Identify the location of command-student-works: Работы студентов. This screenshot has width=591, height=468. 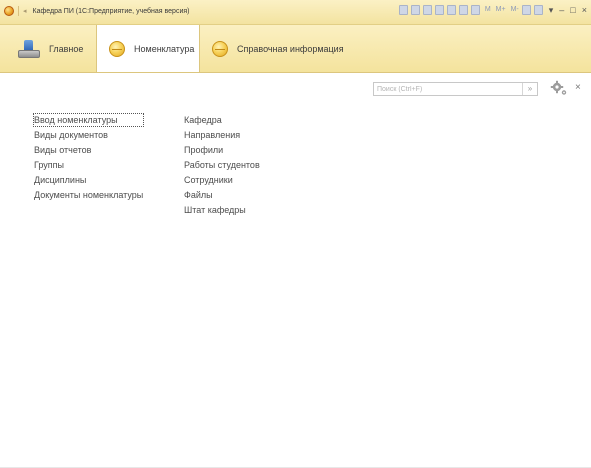
(222, 165).